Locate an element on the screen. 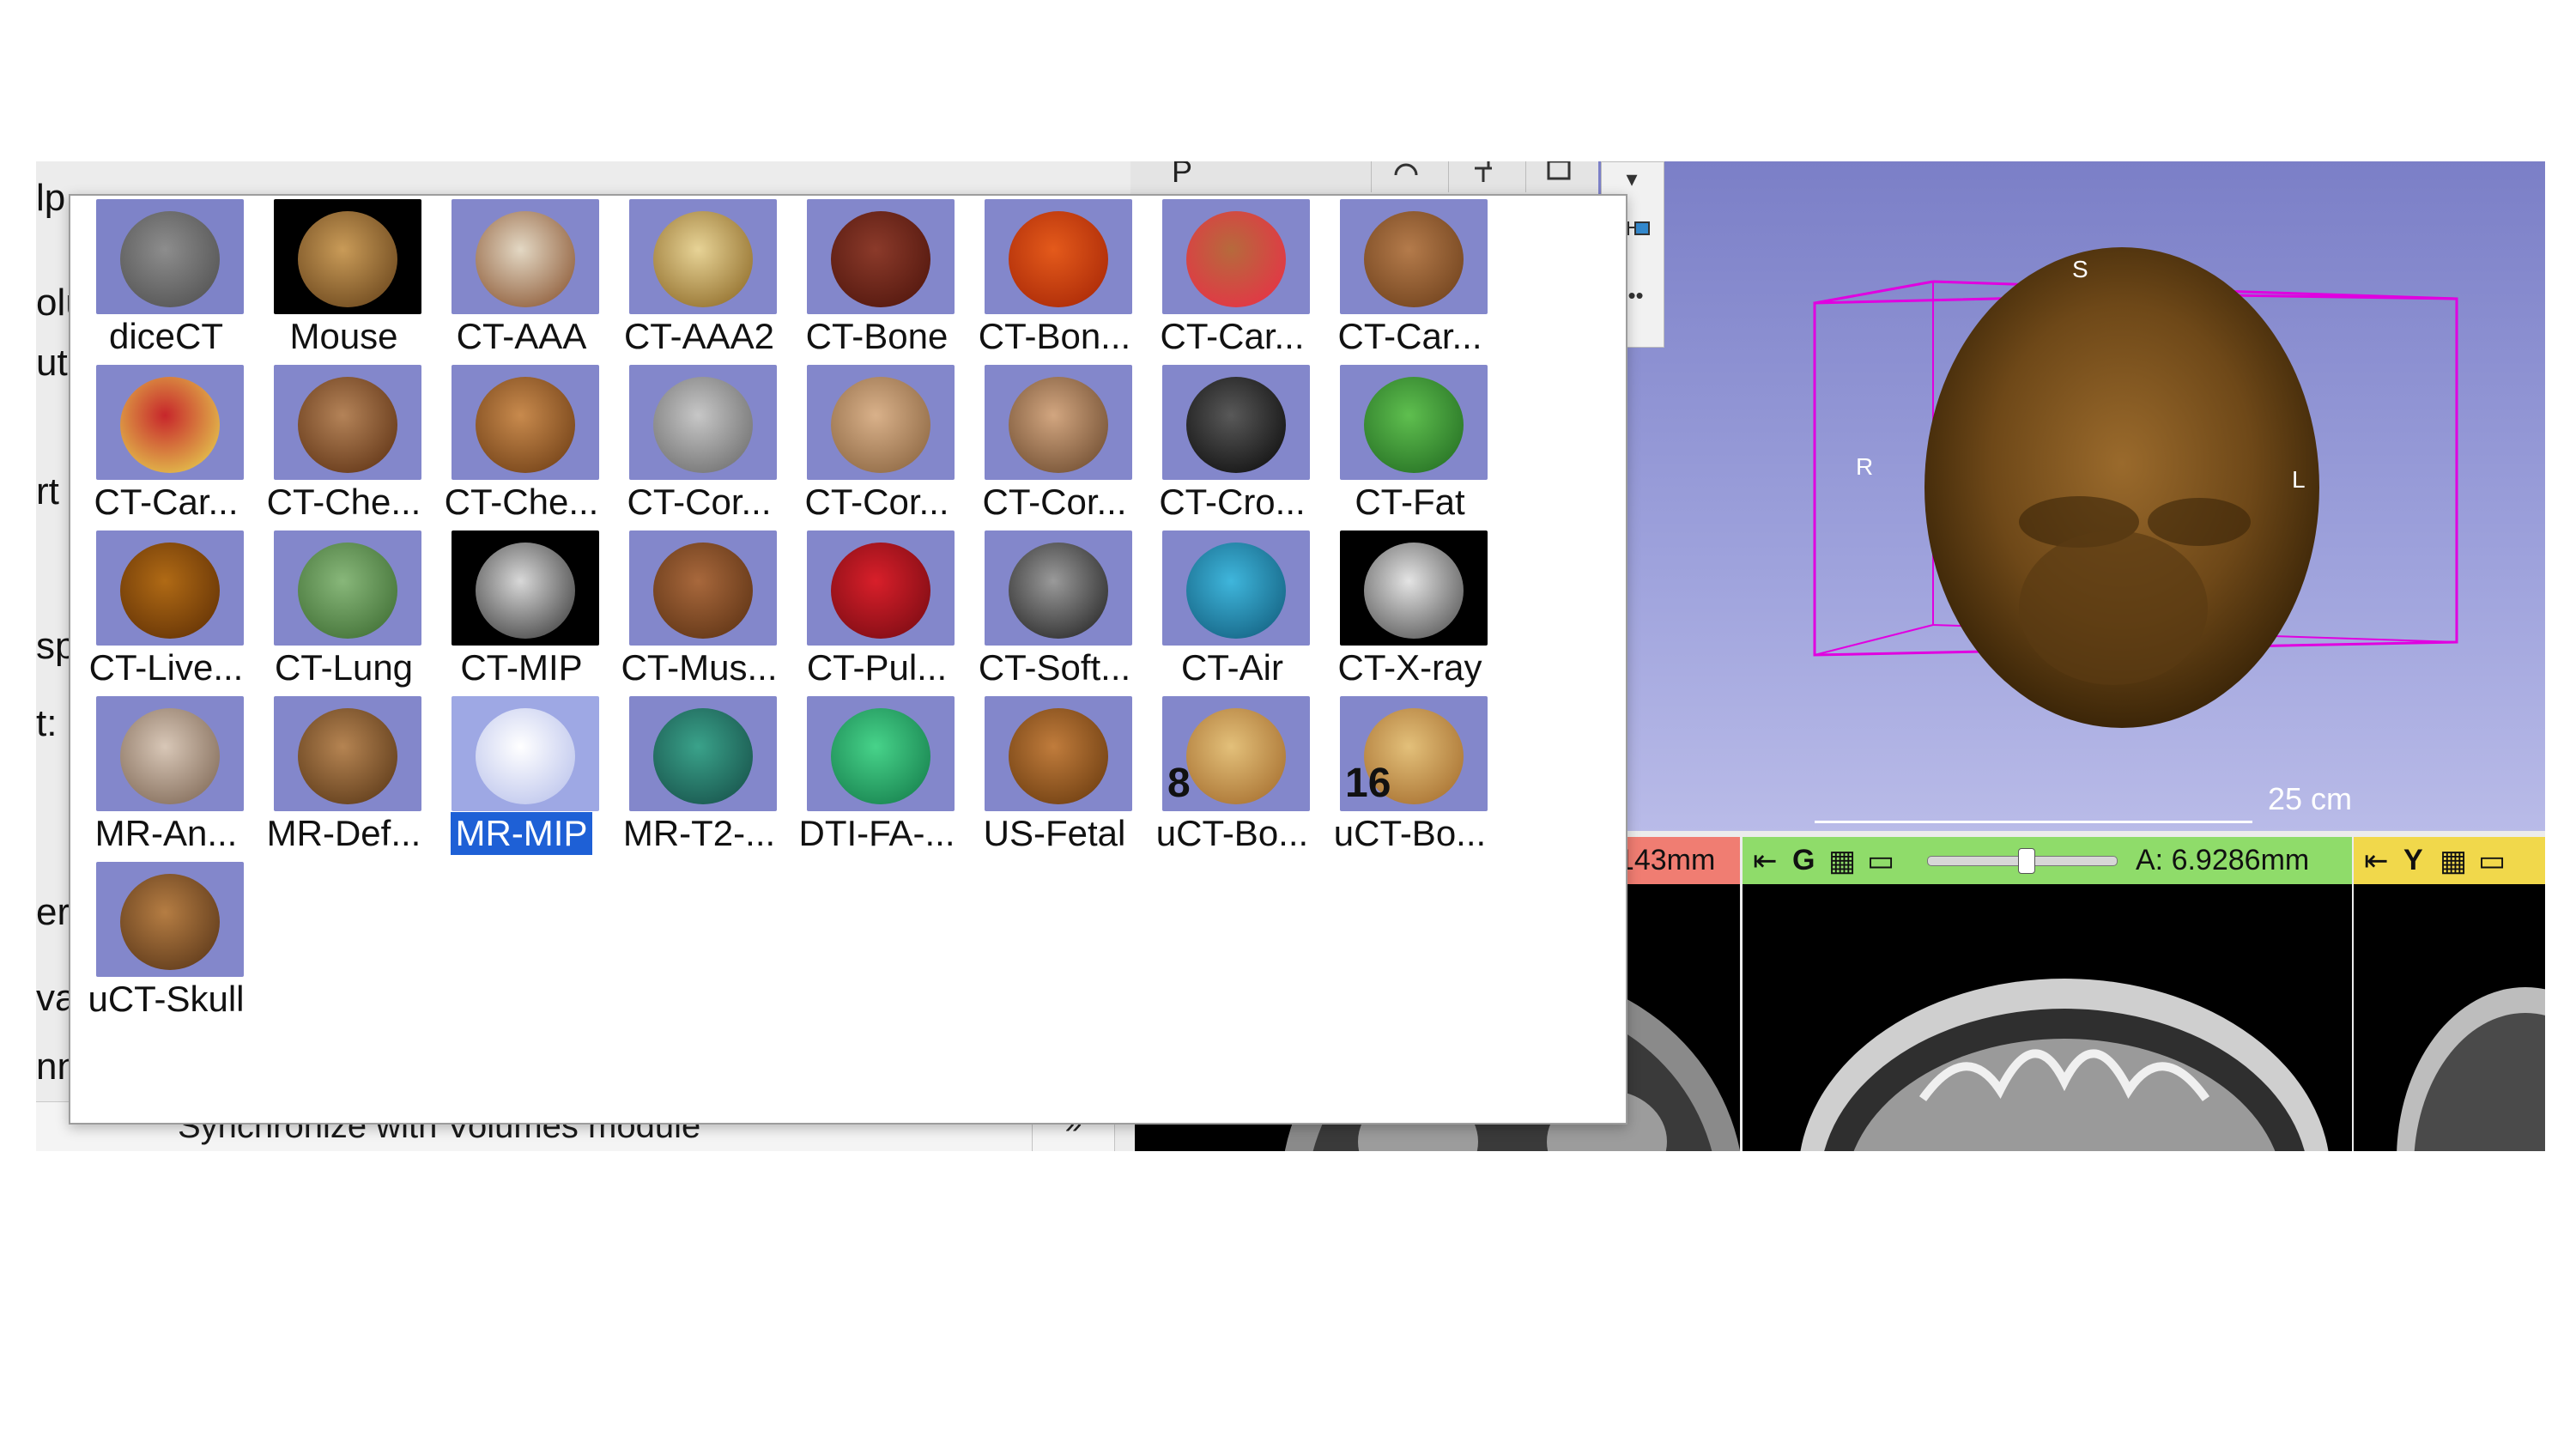 This screenshot has height=1449, width=2576. preset-label: CT-Fat is located at coordinates (1410, 502).